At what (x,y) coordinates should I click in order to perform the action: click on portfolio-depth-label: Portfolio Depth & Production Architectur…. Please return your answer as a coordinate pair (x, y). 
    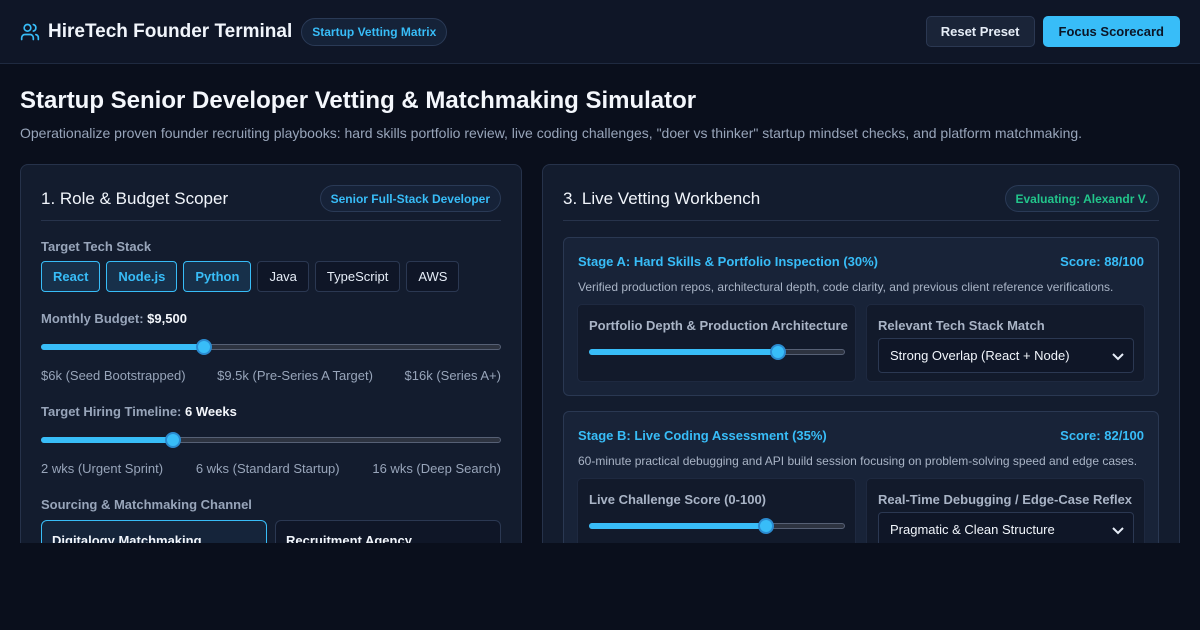
    Looking at the image, I should click on (718, 325).